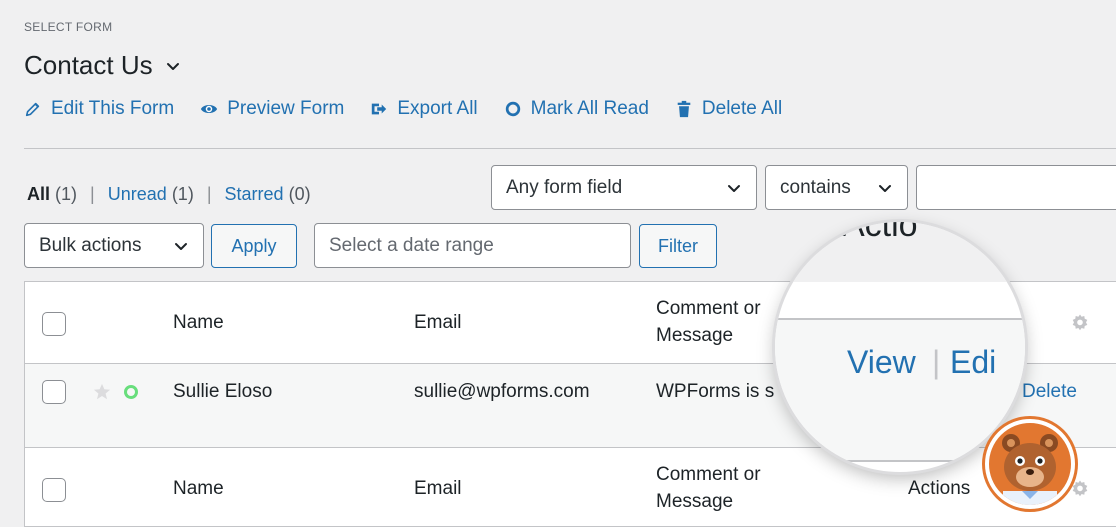 The width and height of the screenshot is (1116, 527). Describe the element at coordinates (1030, 469) in the screenshot. I see `bear-icon` at that location.